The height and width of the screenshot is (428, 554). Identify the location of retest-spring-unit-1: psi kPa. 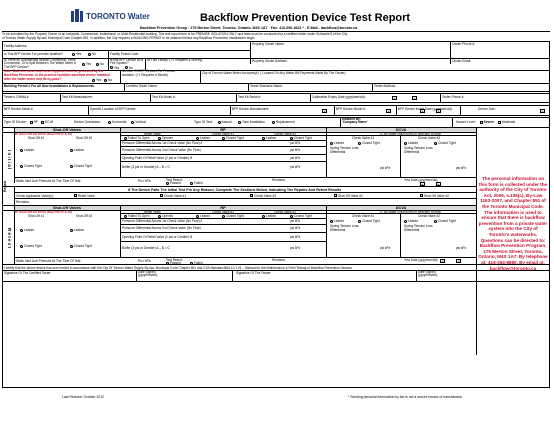
(385, 248).